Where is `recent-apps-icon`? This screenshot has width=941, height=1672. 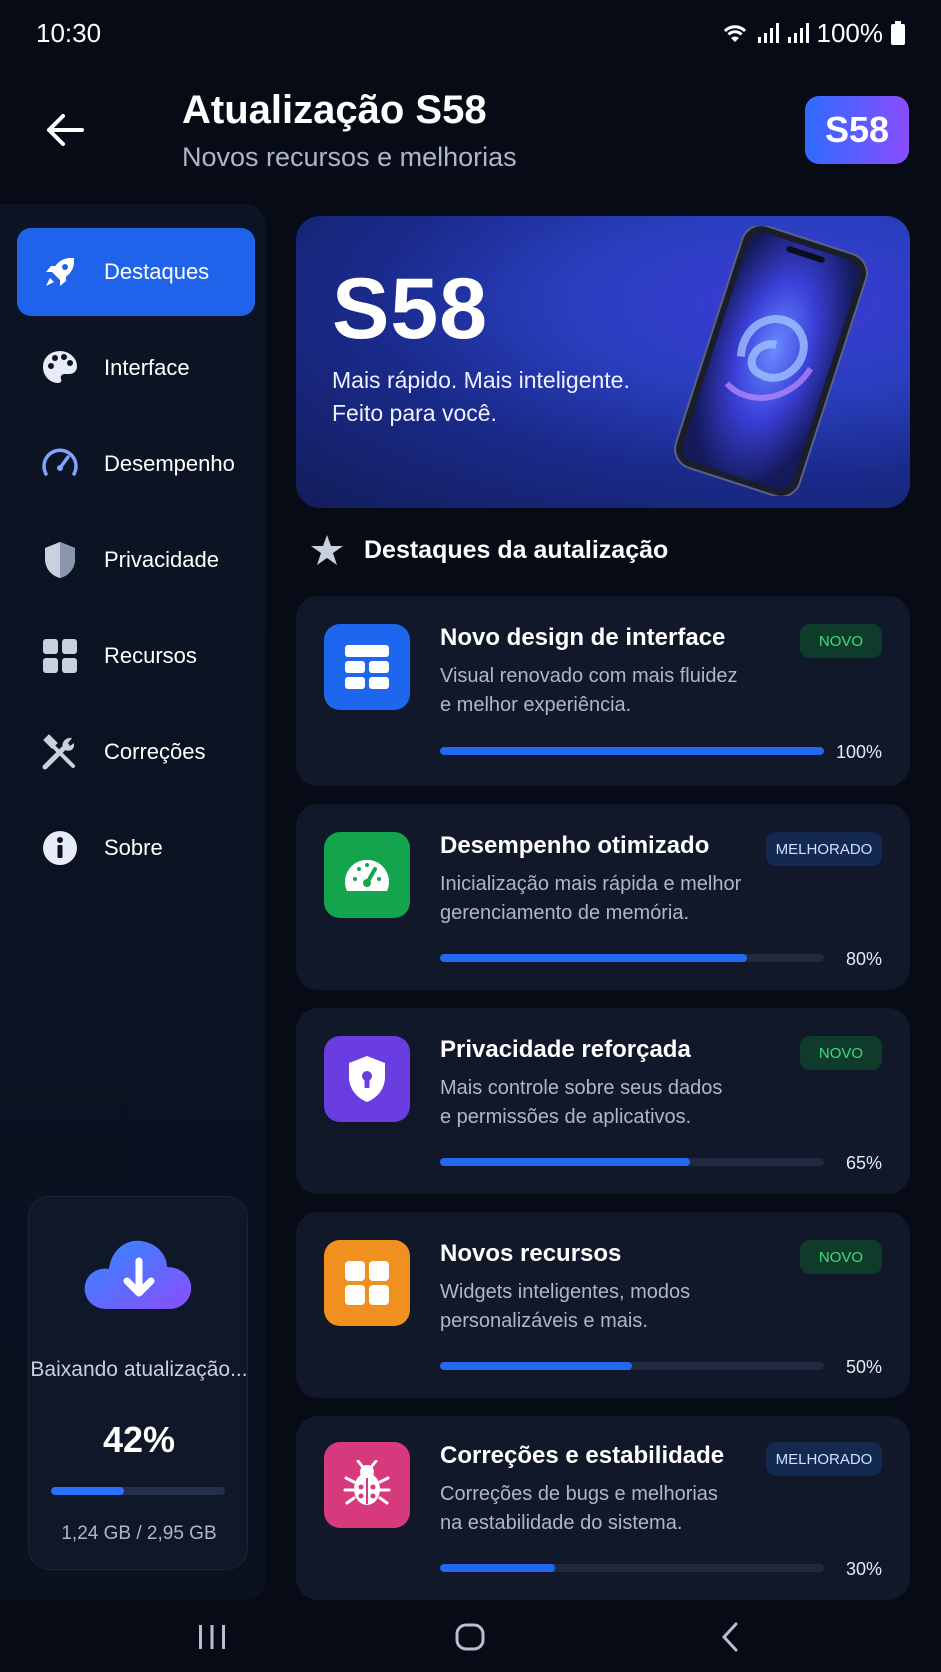 recent-apps-icon is located at coordinates (212, 1637).